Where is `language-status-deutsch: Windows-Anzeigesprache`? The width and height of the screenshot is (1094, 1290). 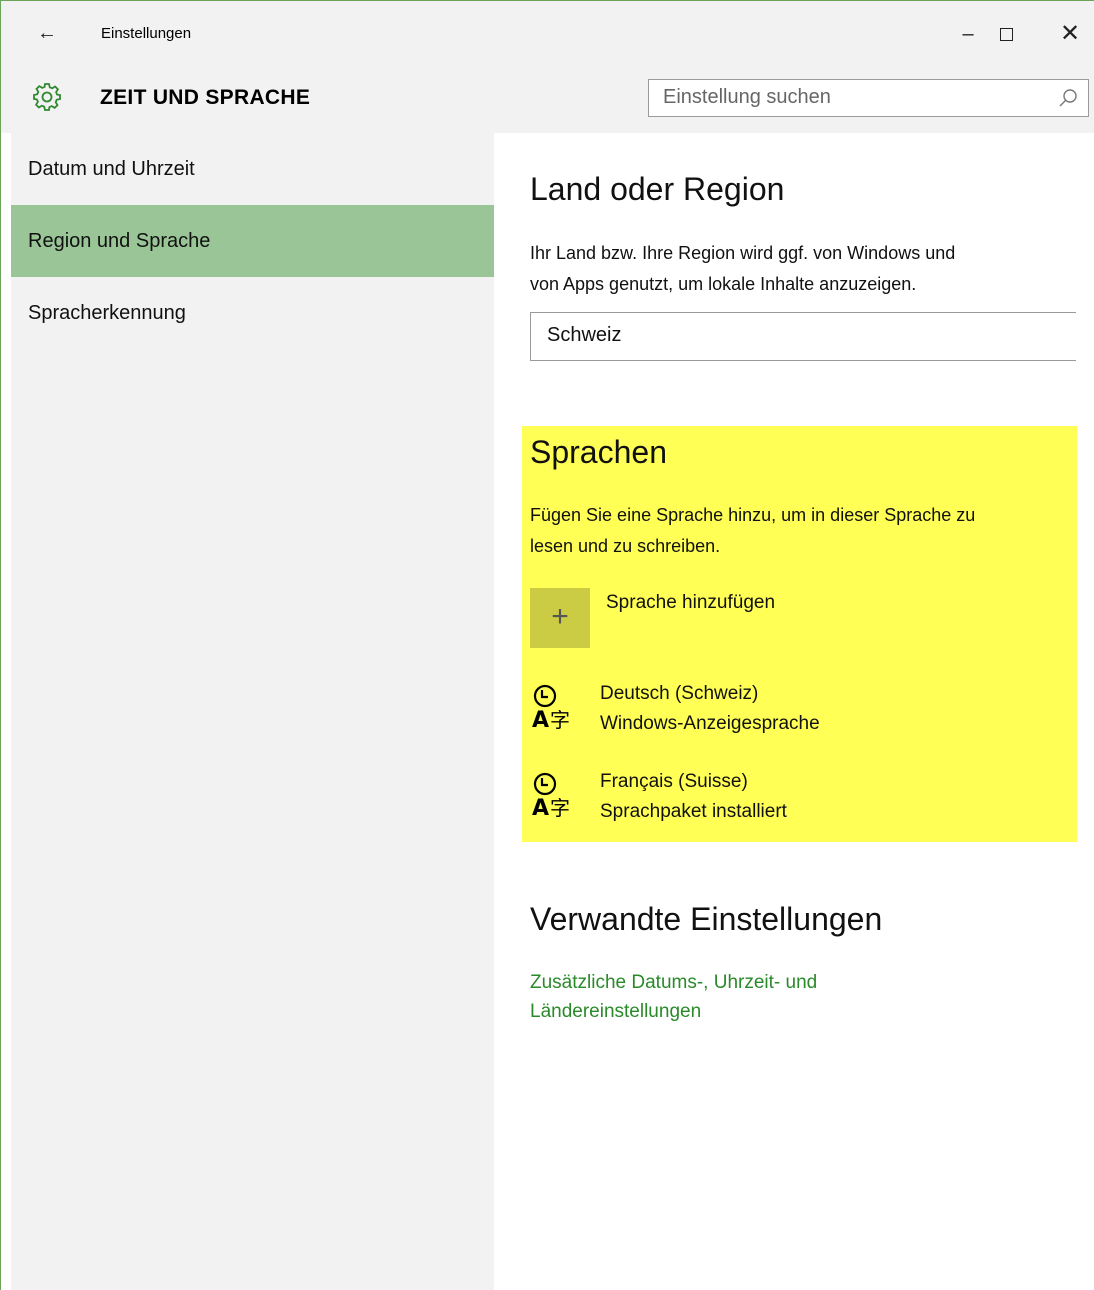
language-status-deutsch: Windows-Anzeigesprache is located at coordinates (710, 723).